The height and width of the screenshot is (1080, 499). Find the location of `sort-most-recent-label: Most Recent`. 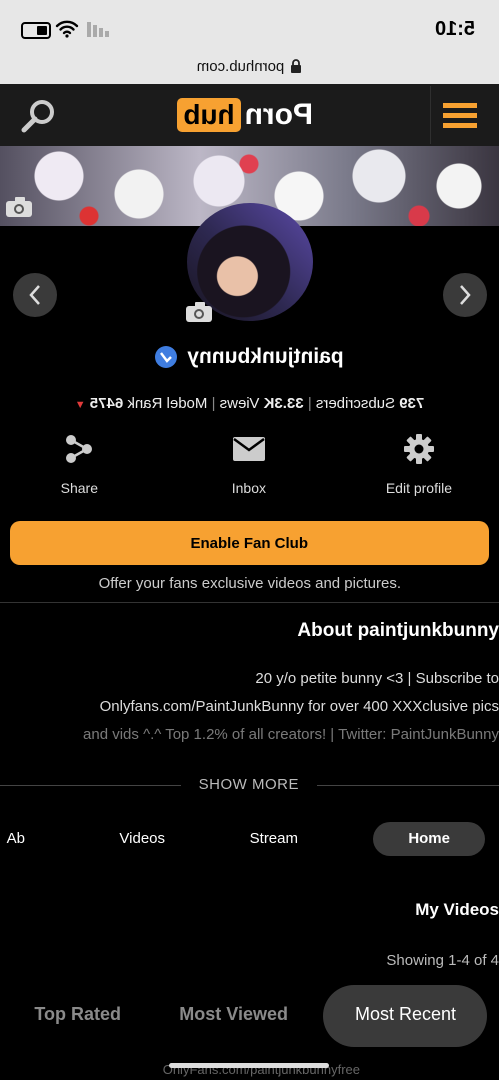

sort-most-recent-label: Most Recent is located at coordinates (405, 1014).